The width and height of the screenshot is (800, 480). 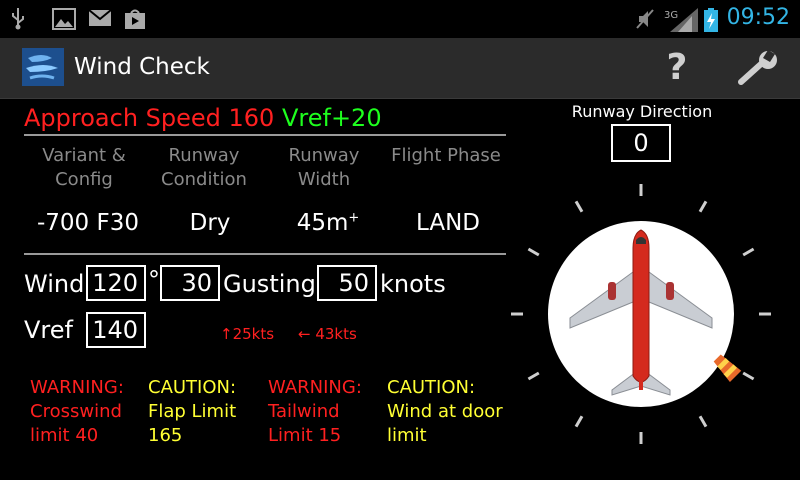 I want to click on status-clock: 09:52, so click(x=758, y=17).